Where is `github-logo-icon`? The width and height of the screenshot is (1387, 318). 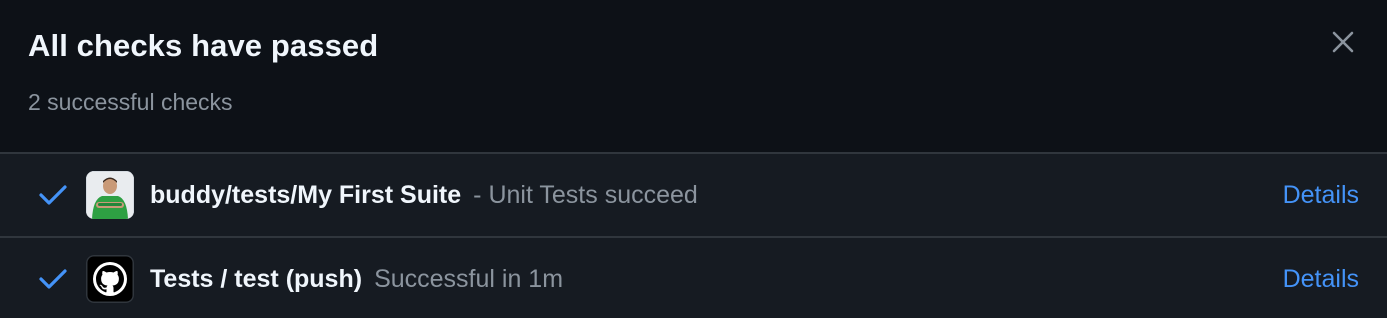 github-logo-icon is located at coordinates (110, 279).